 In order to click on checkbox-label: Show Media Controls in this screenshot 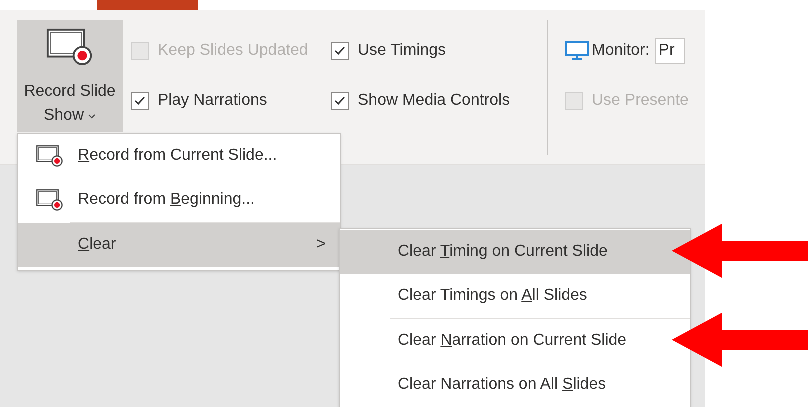, I will do `click(434, 101)`.